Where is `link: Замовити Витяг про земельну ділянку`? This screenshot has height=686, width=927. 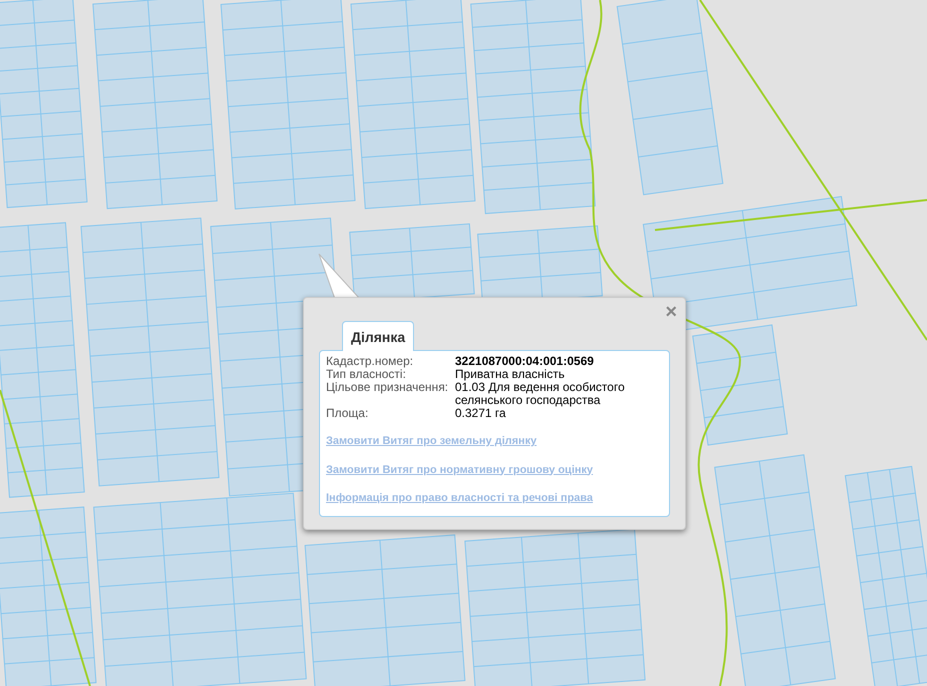
link: Замовити Витяг про земельну ділянку is located at coordinates (431, 441).